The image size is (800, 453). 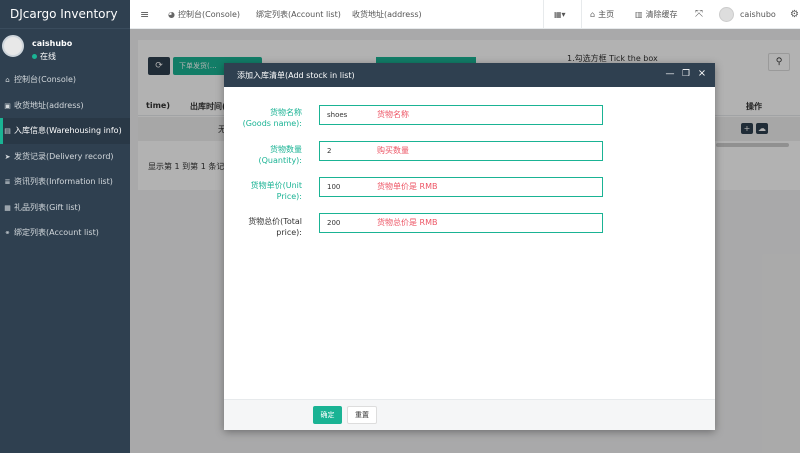 I want to click on user-status-text: 在线, so click(x=48, y=56).